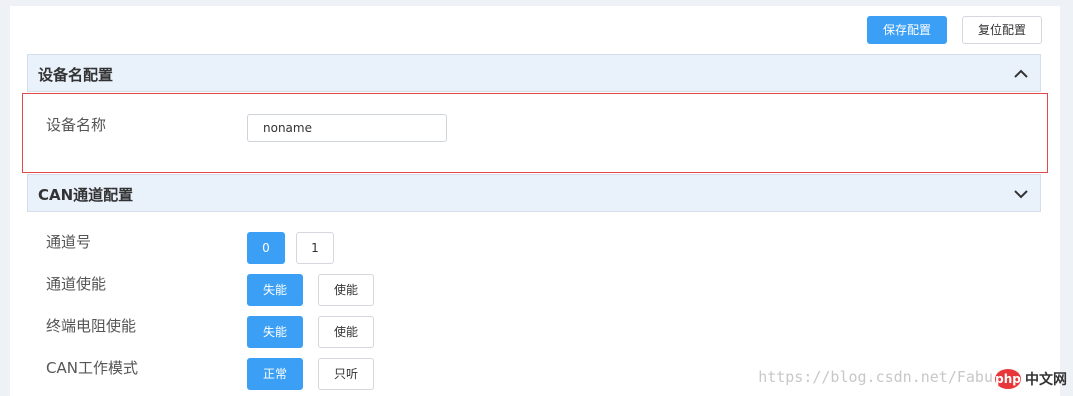 The width and height of the screenshot is (1073, 396). I want to click on logo-badge: php, so click(1008, 379).